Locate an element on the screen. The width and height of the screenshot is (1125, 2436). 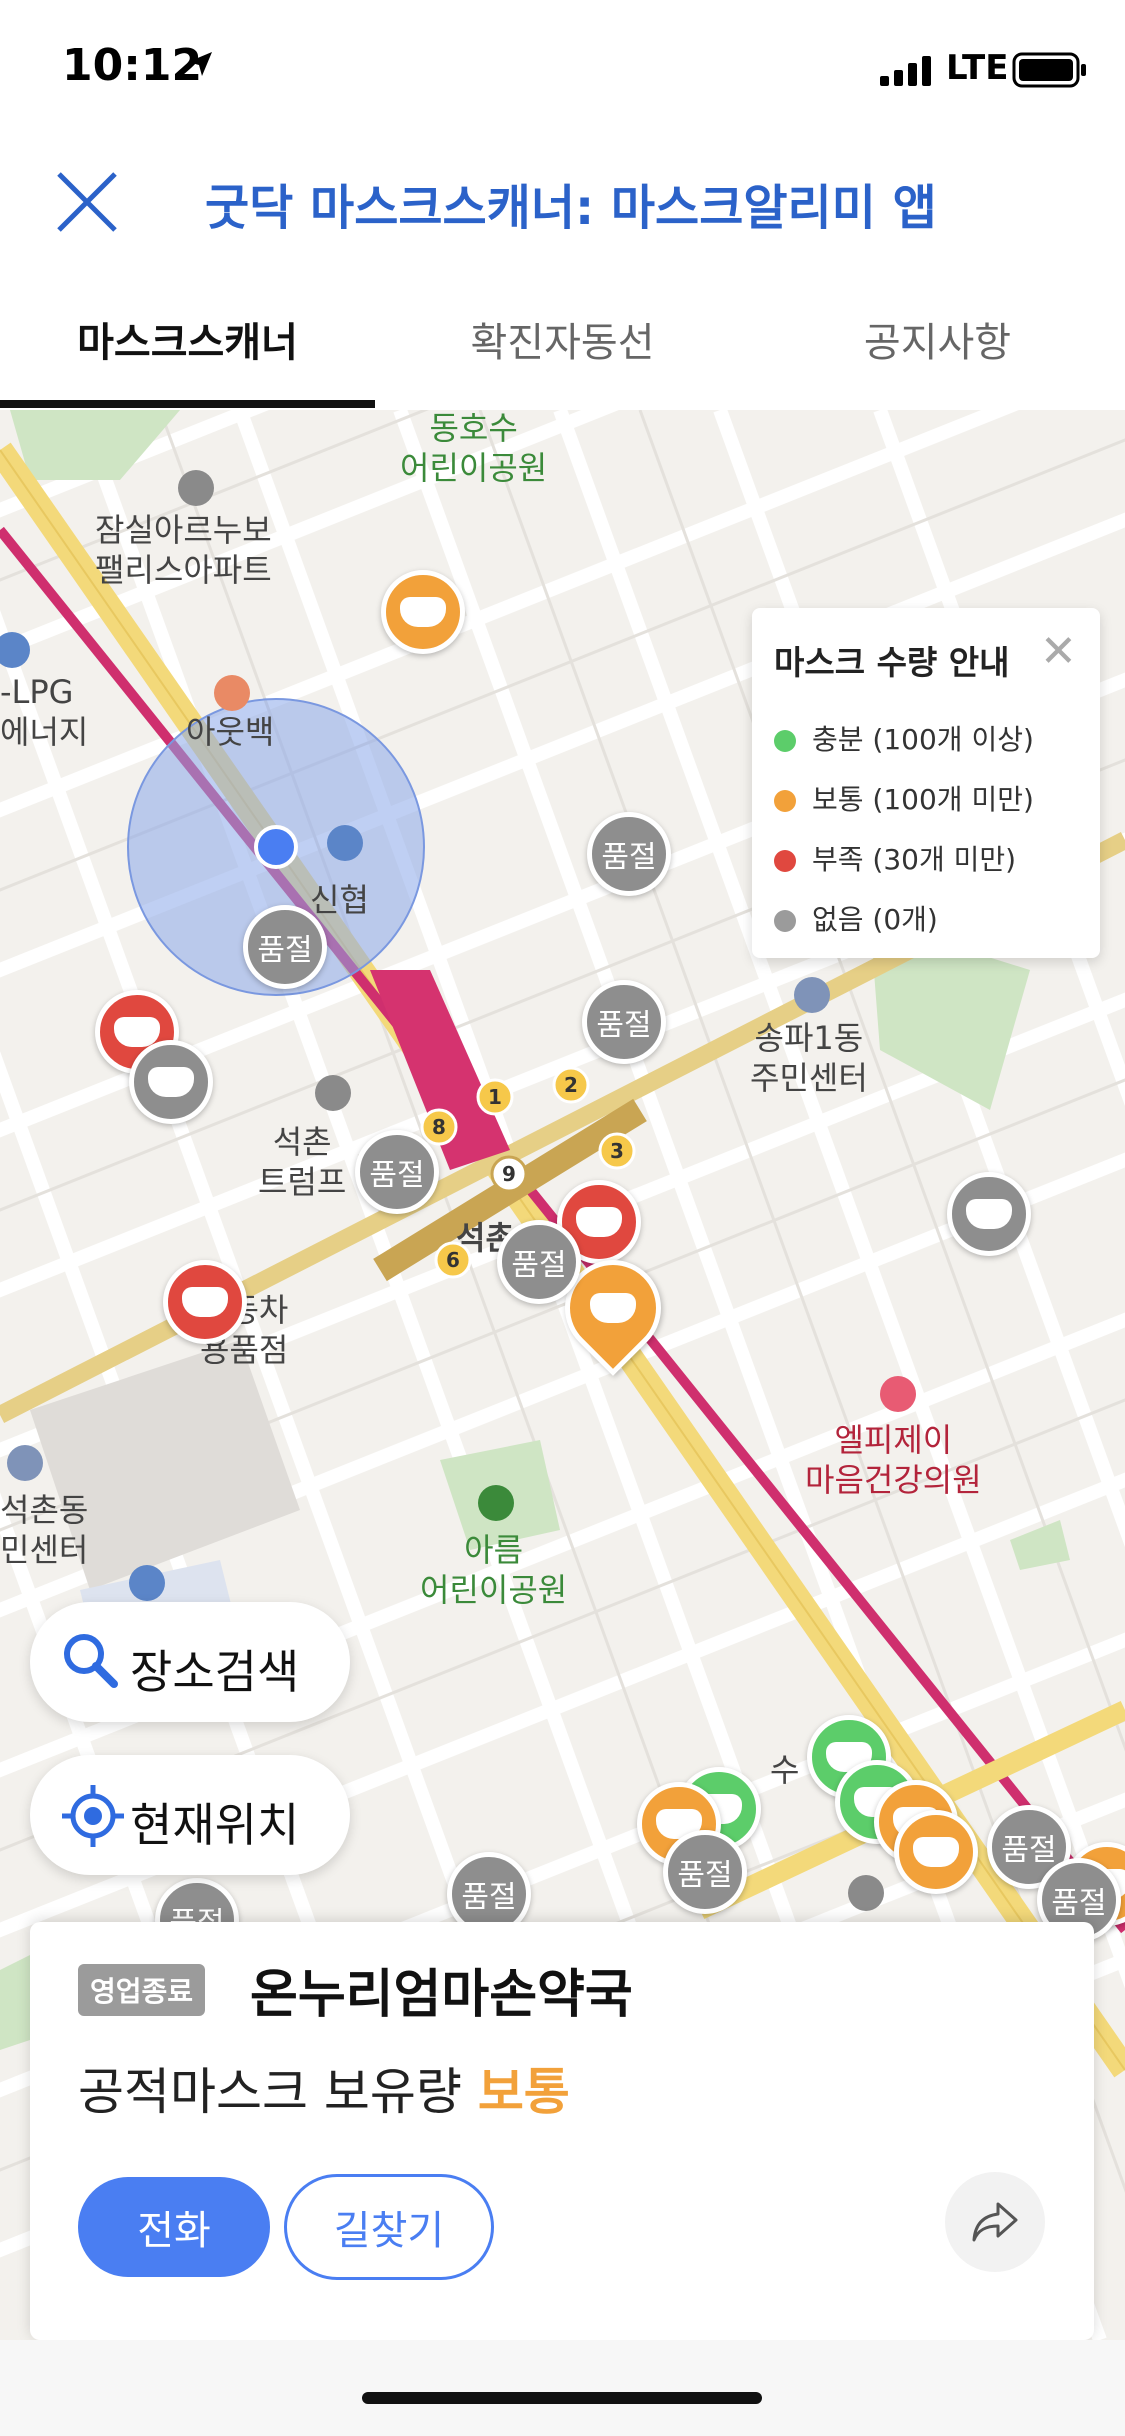
home-indicator is located at coordinates (562, 2398).